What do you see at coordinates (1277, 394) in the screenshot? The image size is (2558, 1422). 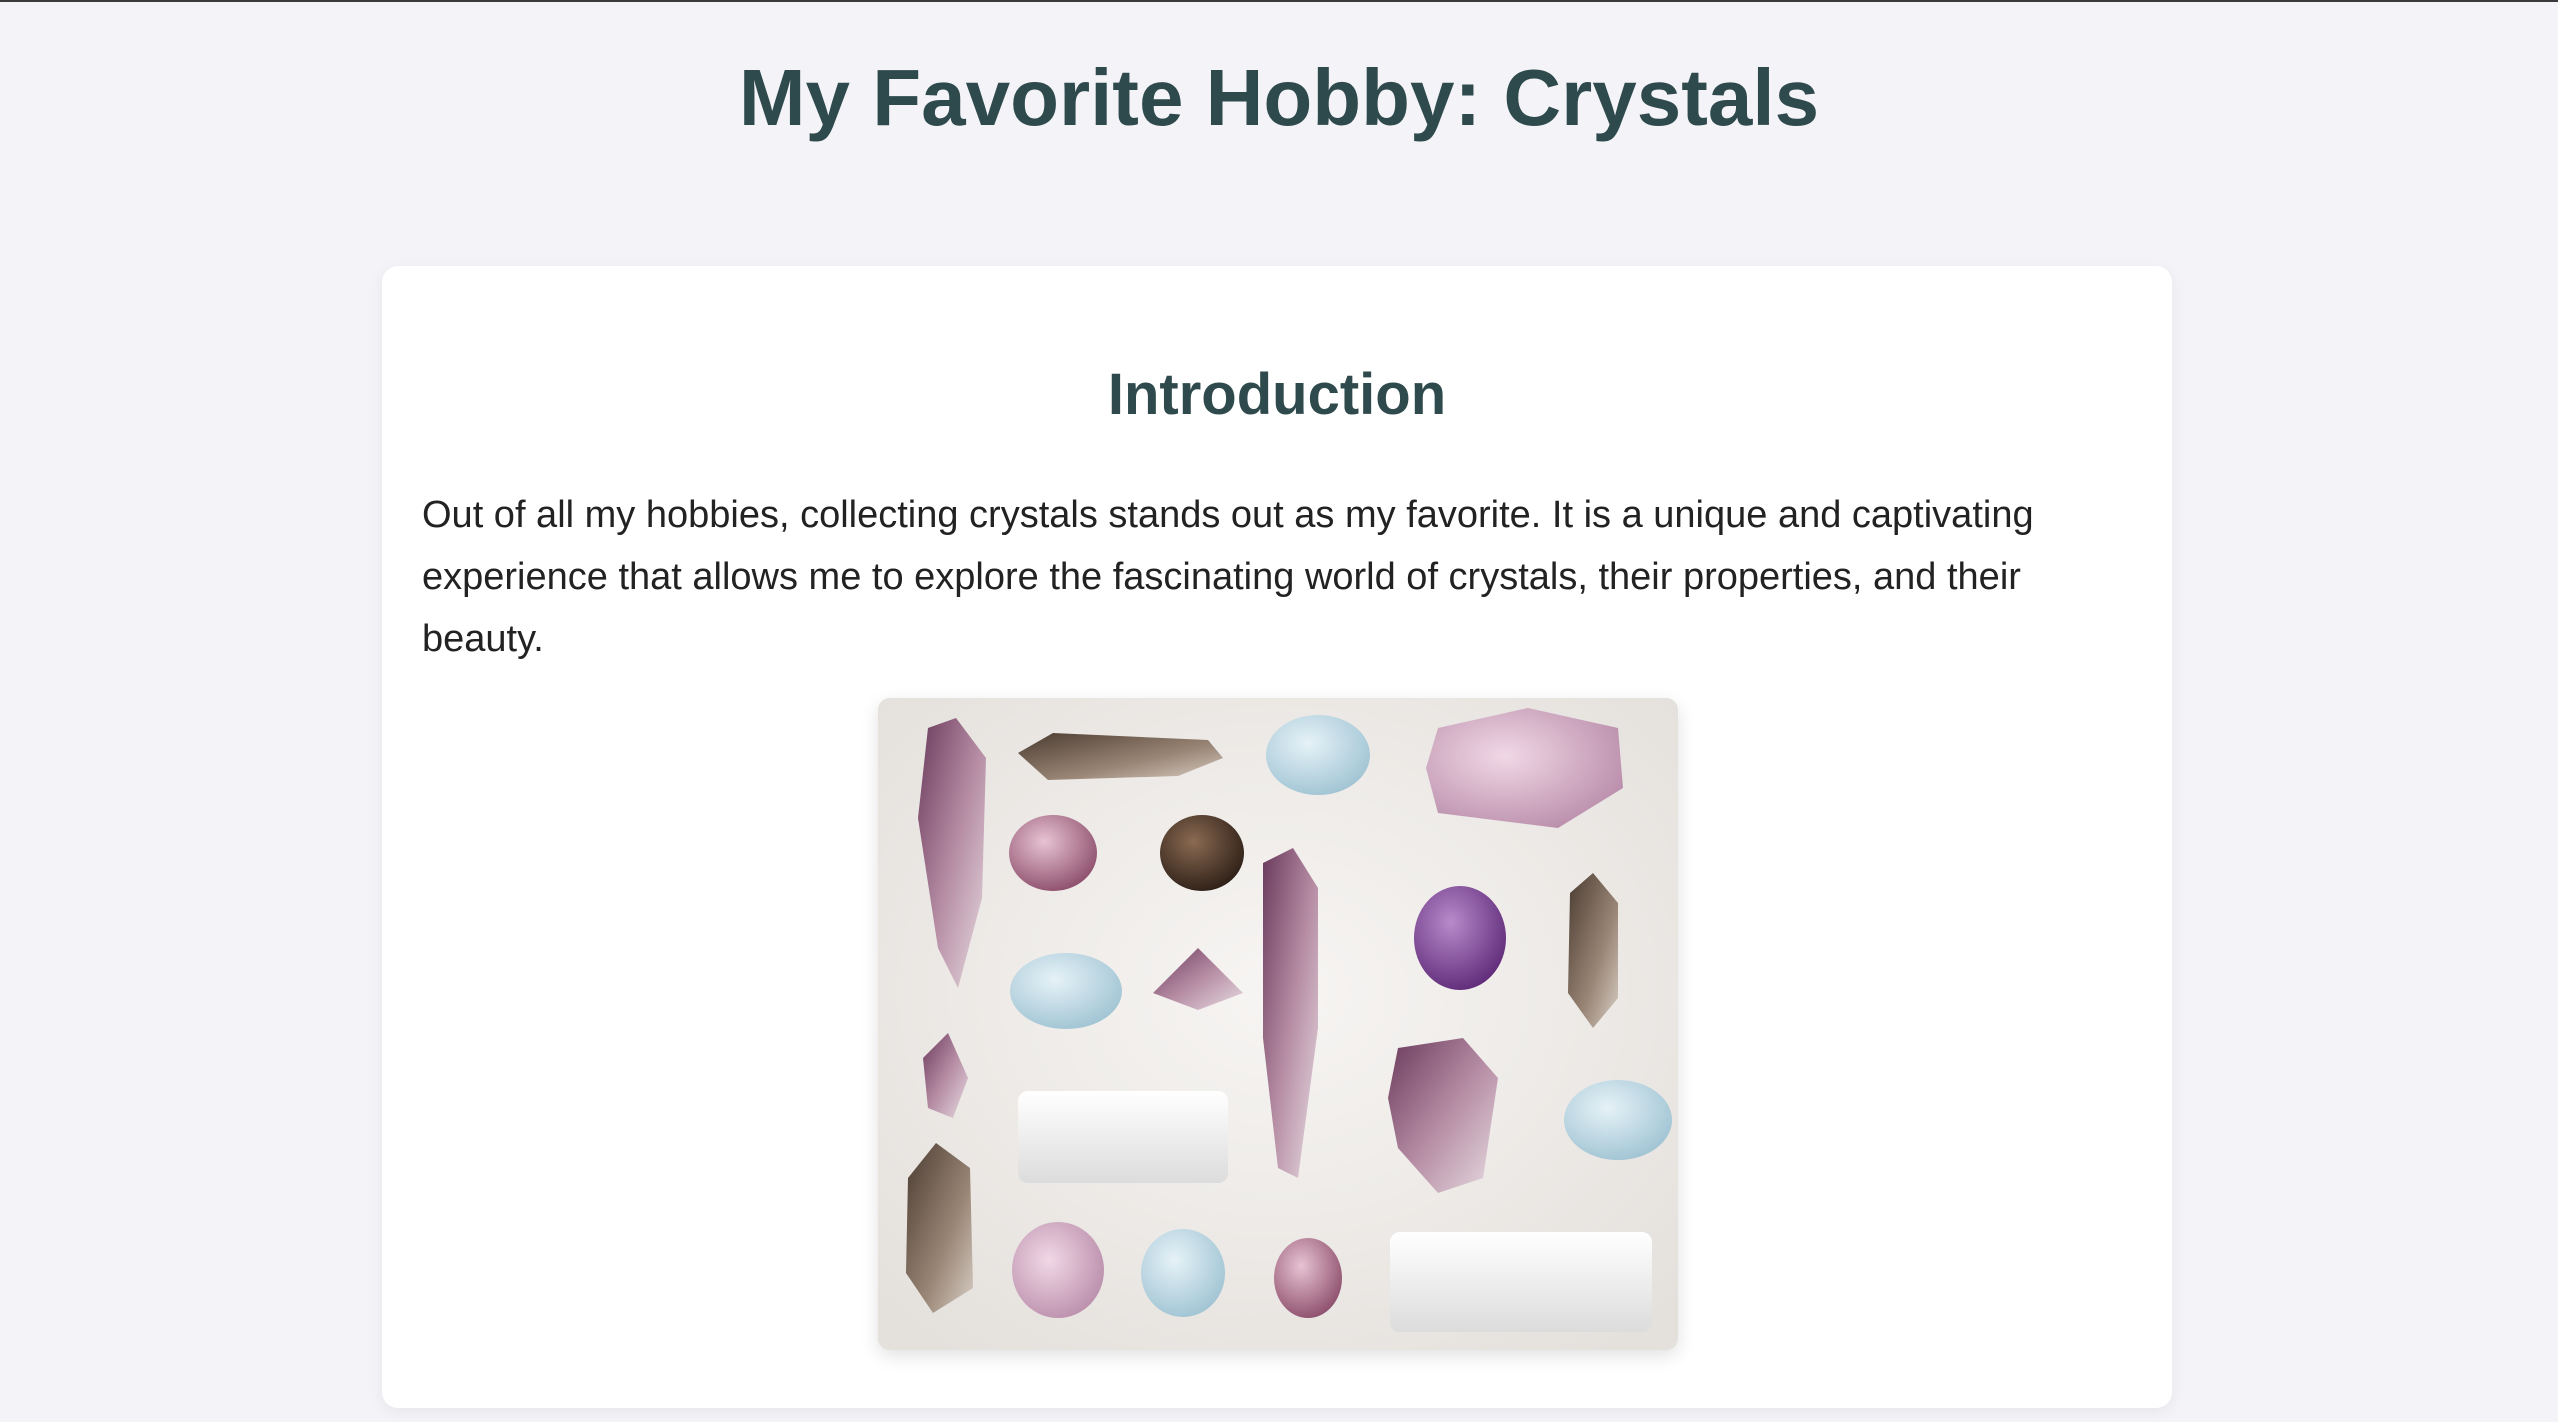 I see `section-title-introduction: Introduction` at bounding box center [1277, 394].